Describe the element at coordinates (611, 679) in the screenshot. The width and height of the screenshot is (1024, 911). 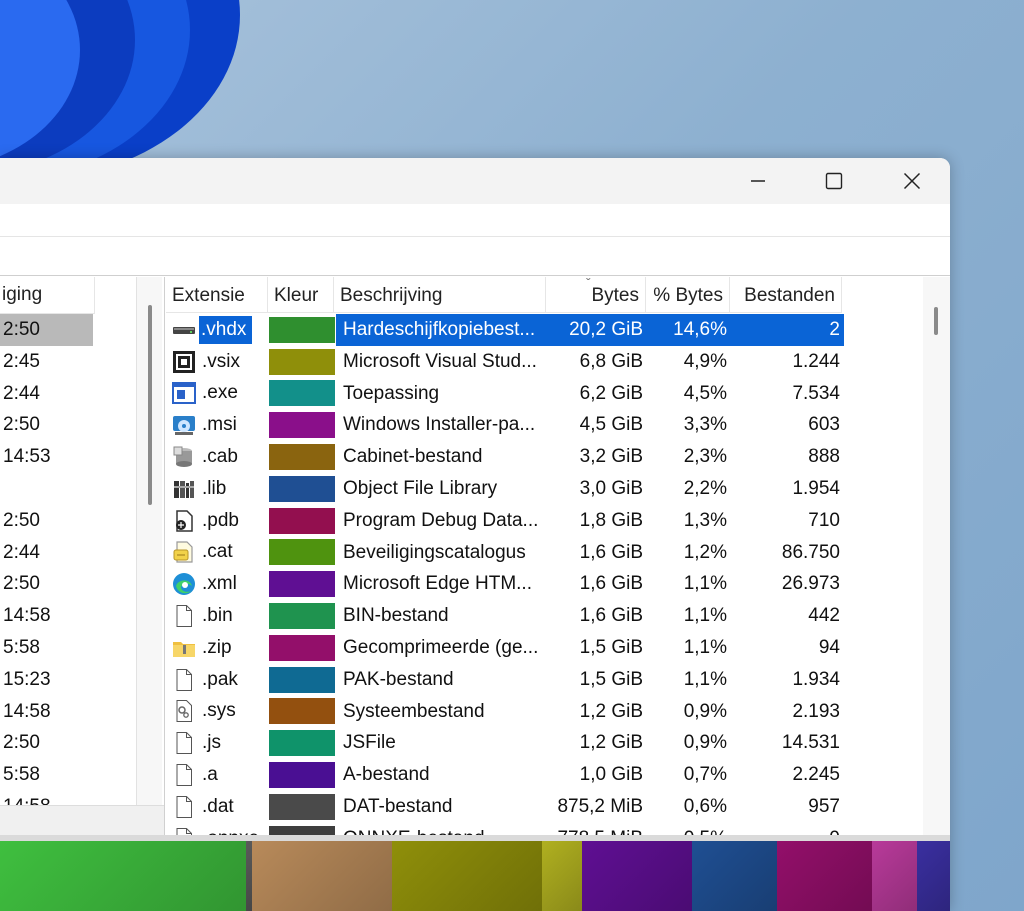
I see `cell-bytes: 1,5 GiB` at that location.